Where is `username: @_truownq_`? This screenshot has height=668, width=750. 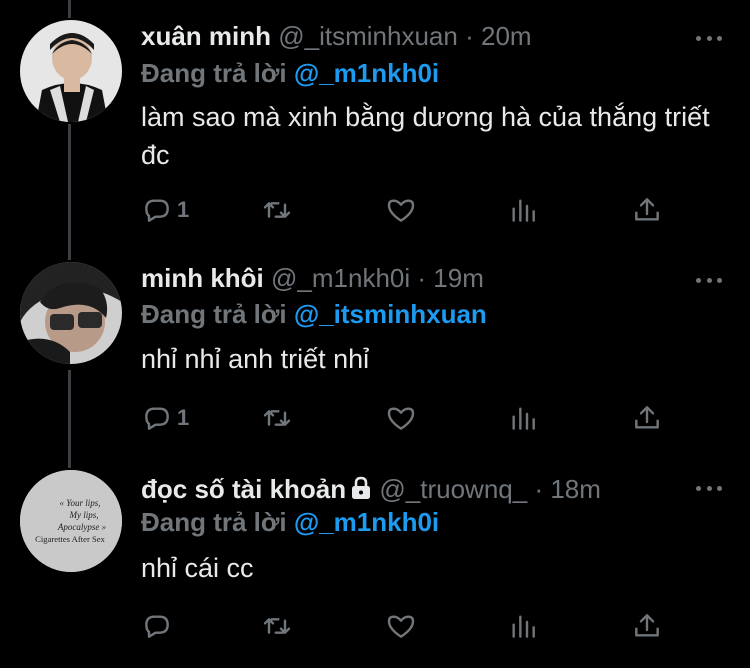
username: @_truownq_ is located at coordinates (453, 489).